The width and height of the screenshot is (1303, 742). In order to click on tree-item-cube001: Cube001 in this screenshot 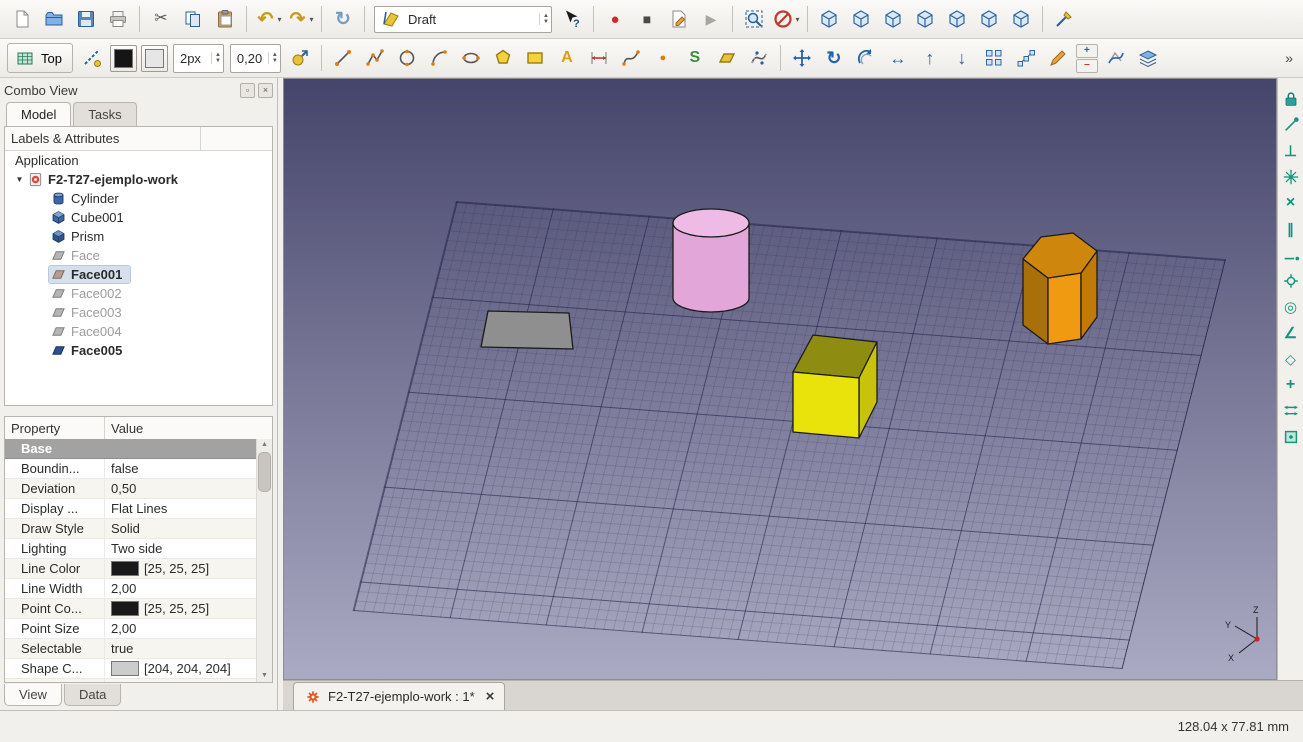, I will do `click(138, 217)`.